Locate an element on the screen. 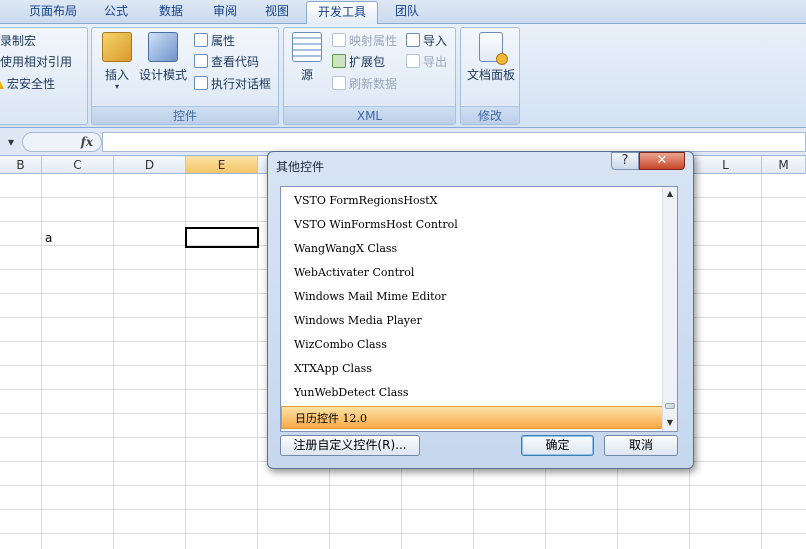  properties-button: 属性 is located at coordinates (214, 41).